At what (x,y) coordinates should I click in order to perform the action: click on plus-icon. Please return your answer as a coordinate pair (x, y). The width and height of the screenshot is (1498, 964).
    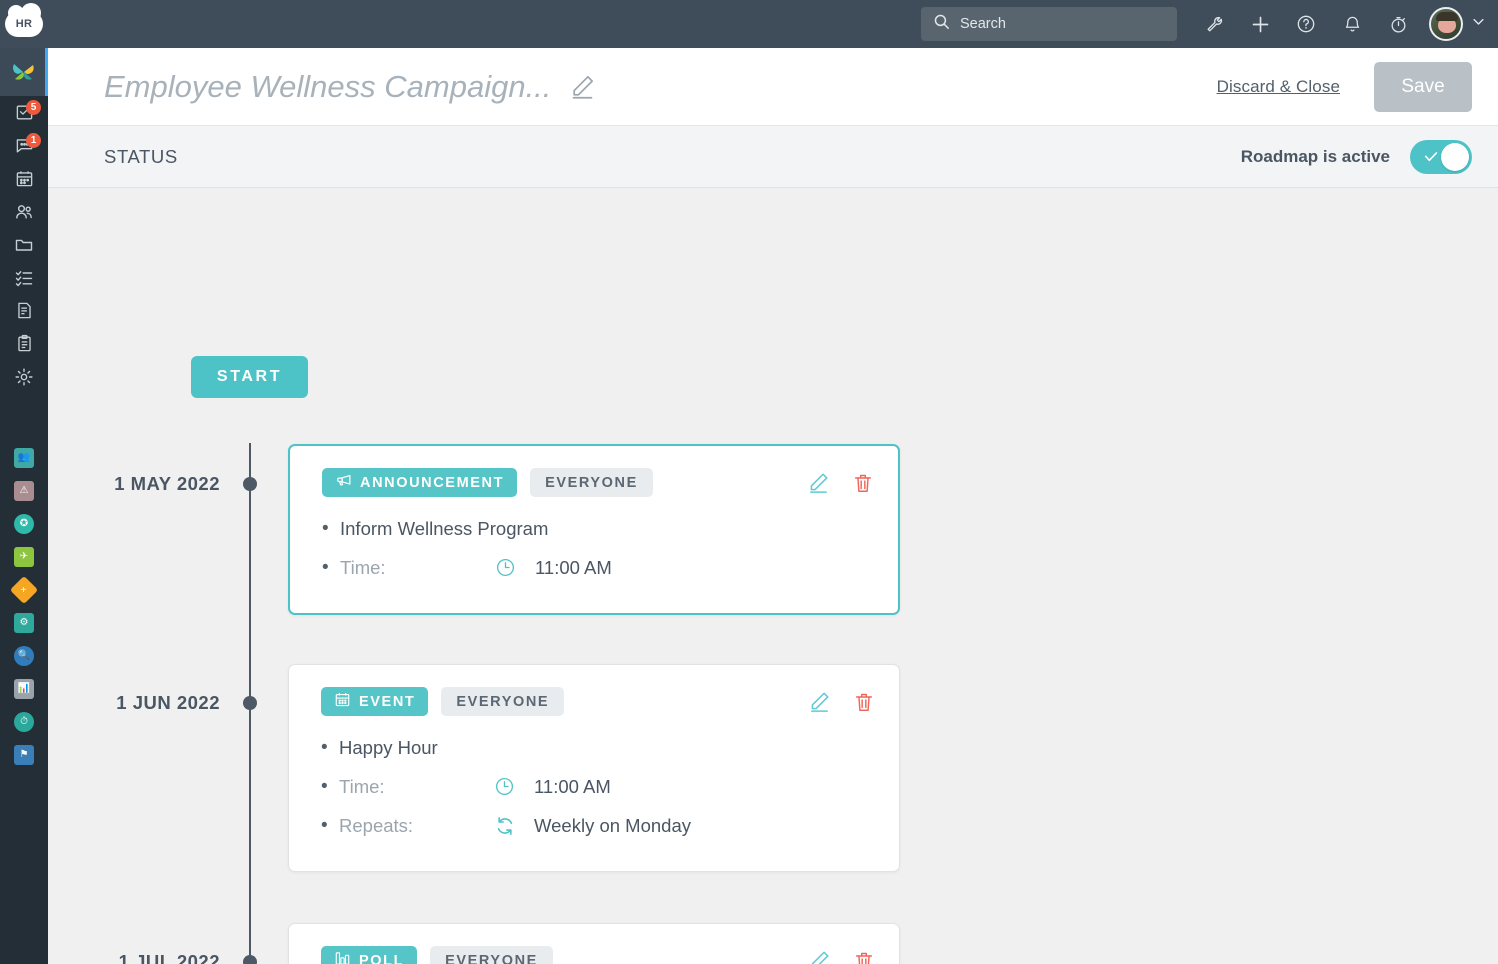
    Looking at the image, I should click on (1260, 24).